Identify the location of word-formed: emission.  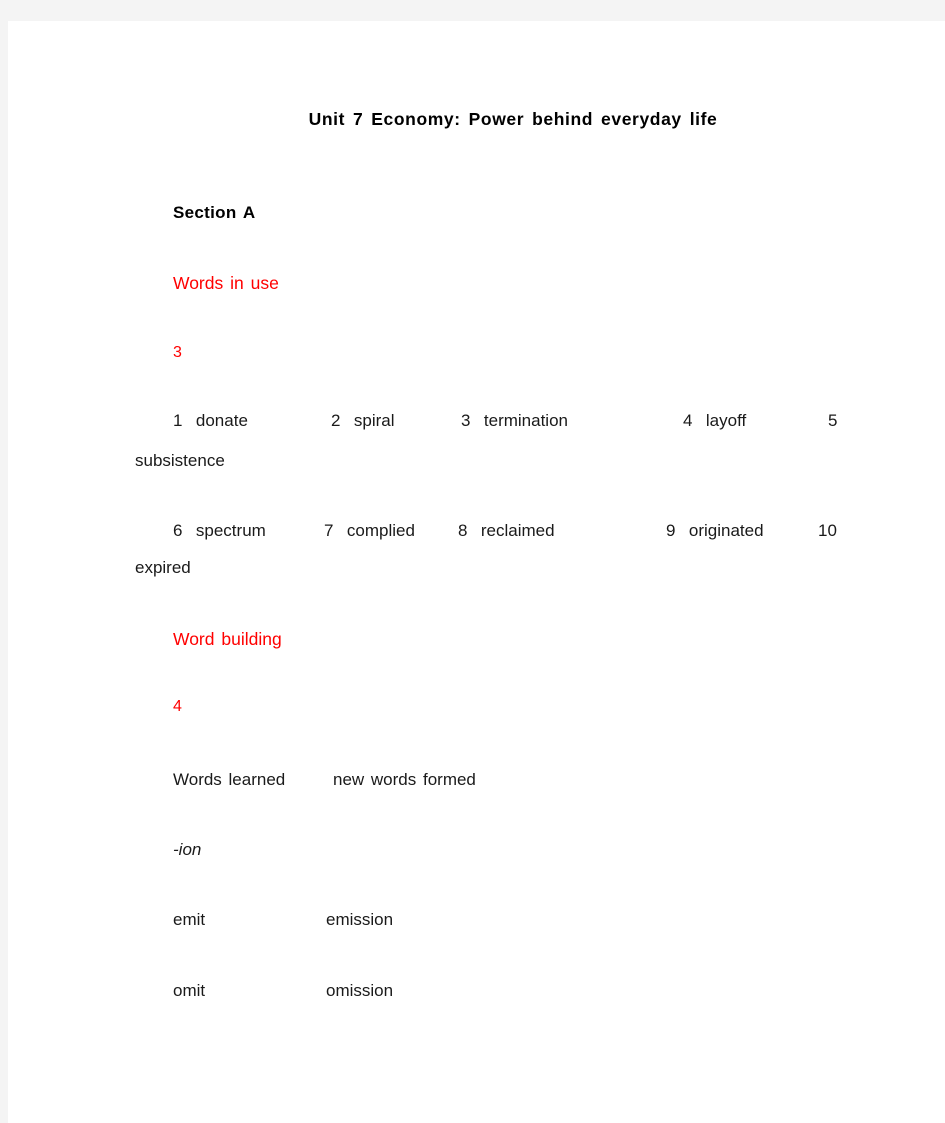
(360, 919).